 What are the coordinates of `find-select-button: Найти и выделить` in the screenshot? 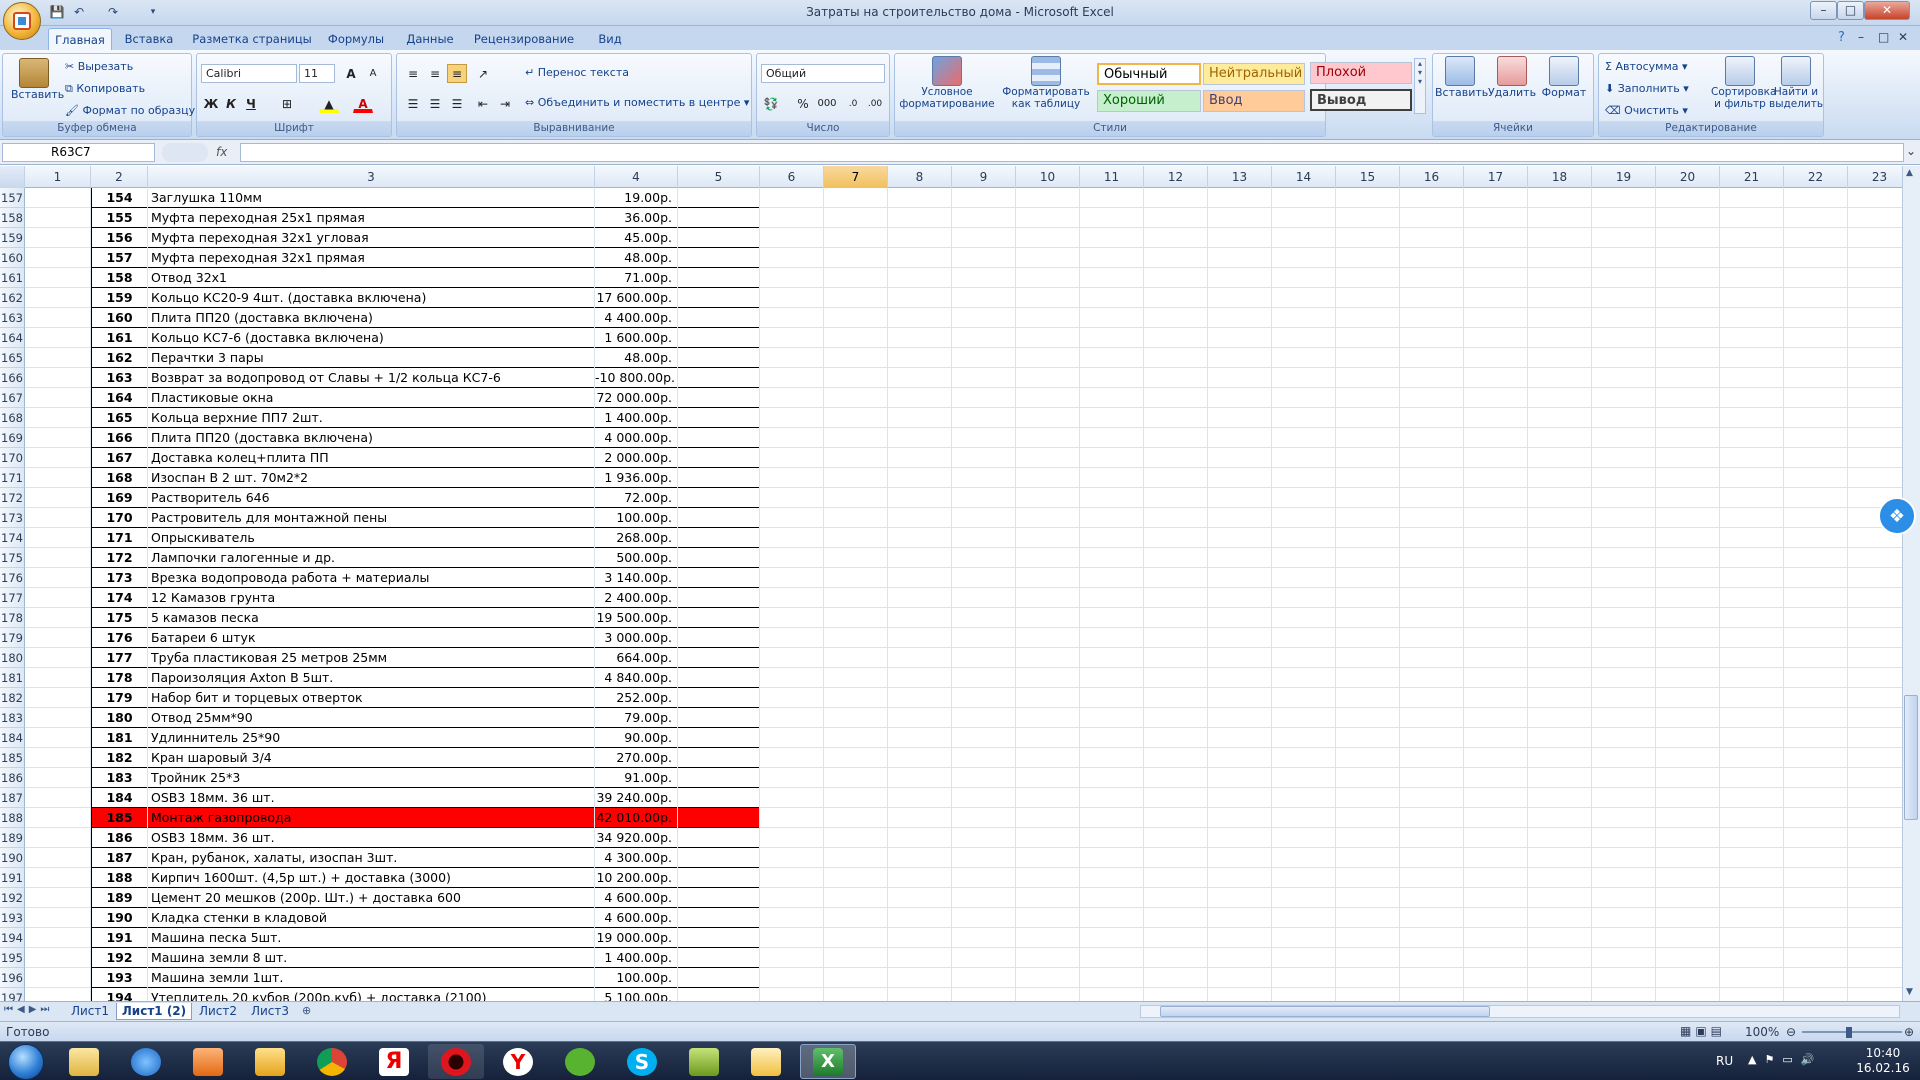 It's located at (1796, 83).